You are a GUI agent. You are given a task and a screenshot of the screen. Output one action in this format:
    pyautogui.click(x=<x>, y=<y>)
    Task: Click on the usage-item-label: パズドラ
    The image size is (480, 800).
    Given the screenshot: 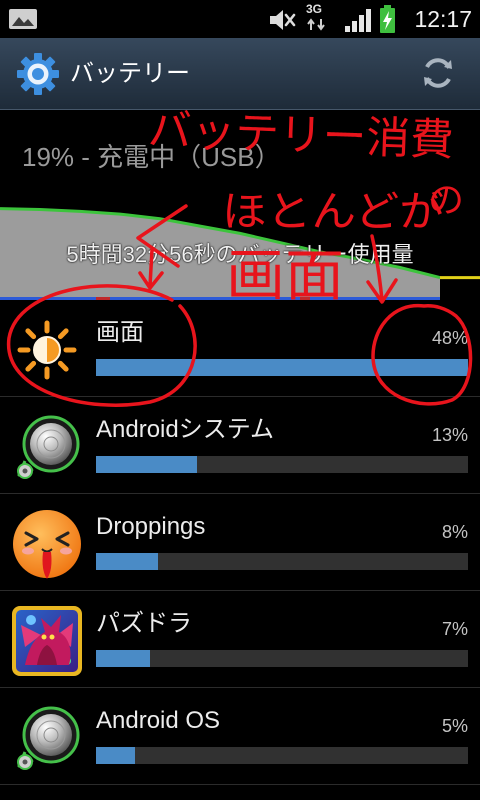 What is the action you would take?
    pyautogui.click(x=144, y=623)
    